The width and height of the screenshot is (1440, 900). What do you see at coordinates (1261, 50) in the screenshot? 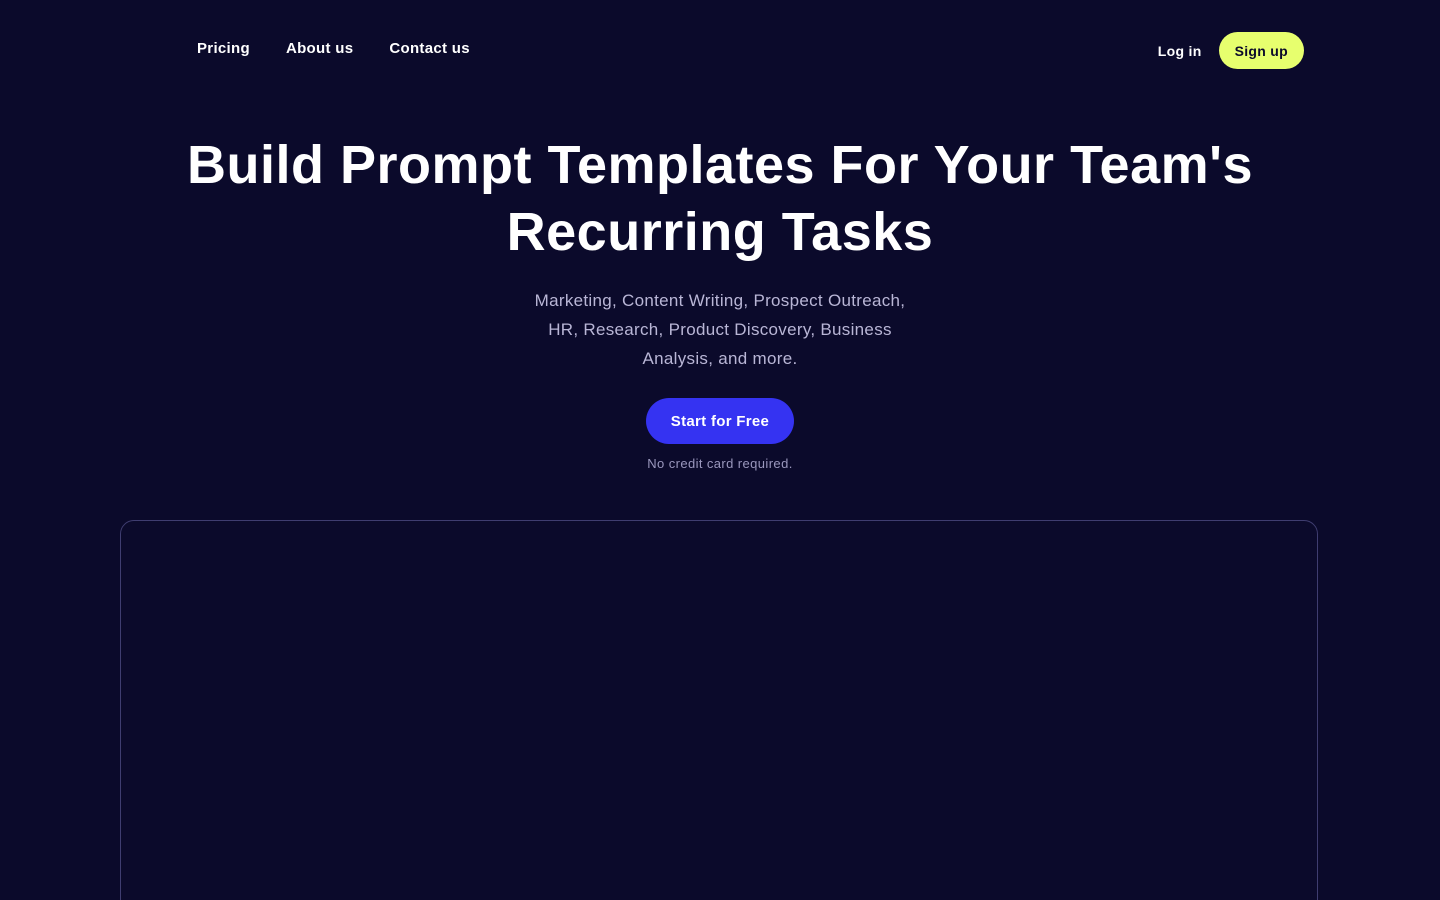
I see `signup-button: Sign up` at bounding box center [1261, 50].